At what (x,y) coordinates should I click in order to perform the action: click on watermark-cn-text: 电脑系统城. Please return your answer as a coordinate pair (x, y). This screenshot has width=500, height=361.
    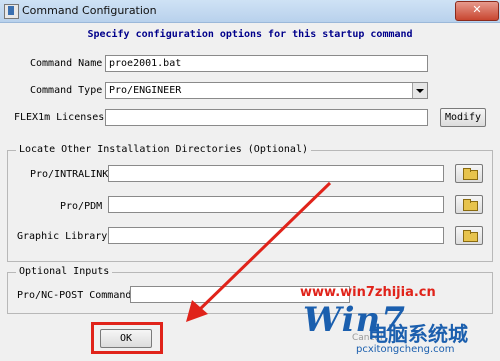
    Looking at the image, I should click on (418, 334).